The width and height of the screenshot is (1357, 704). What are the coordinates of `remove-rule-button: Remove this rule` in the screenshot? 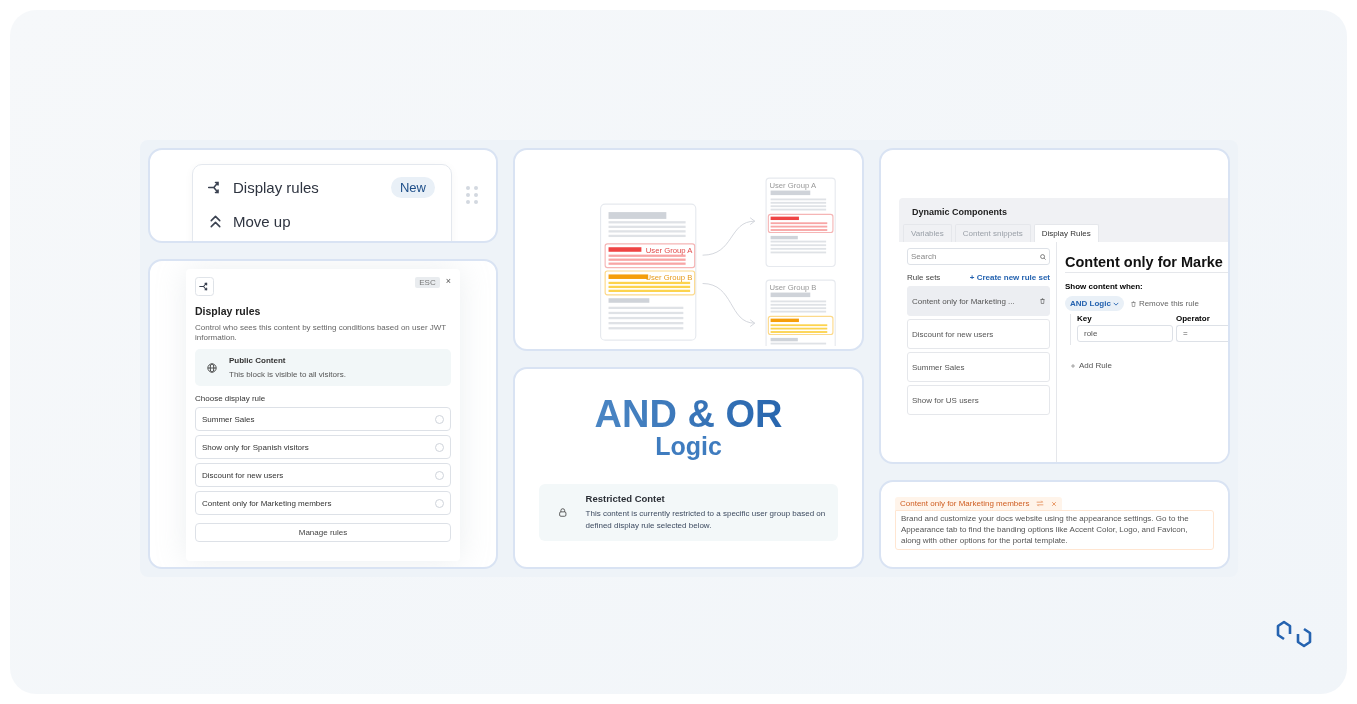 It's located at (1164, 303).